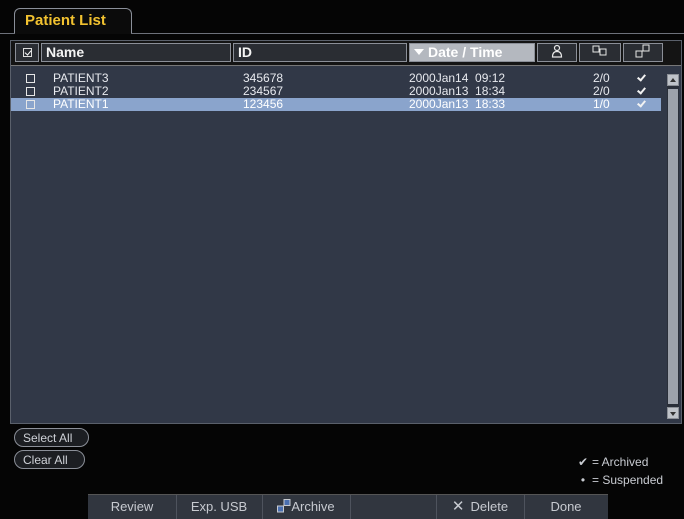  What do you see at coordinates (419, 52) in the screenshot?
I see `sort-descending-icon` at bounding box center [419, 52].